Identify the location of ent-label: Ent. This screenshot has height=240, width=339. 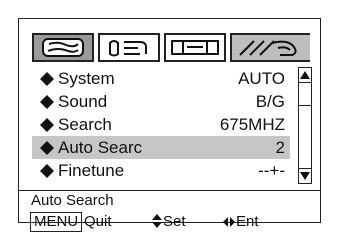
(247, 221).